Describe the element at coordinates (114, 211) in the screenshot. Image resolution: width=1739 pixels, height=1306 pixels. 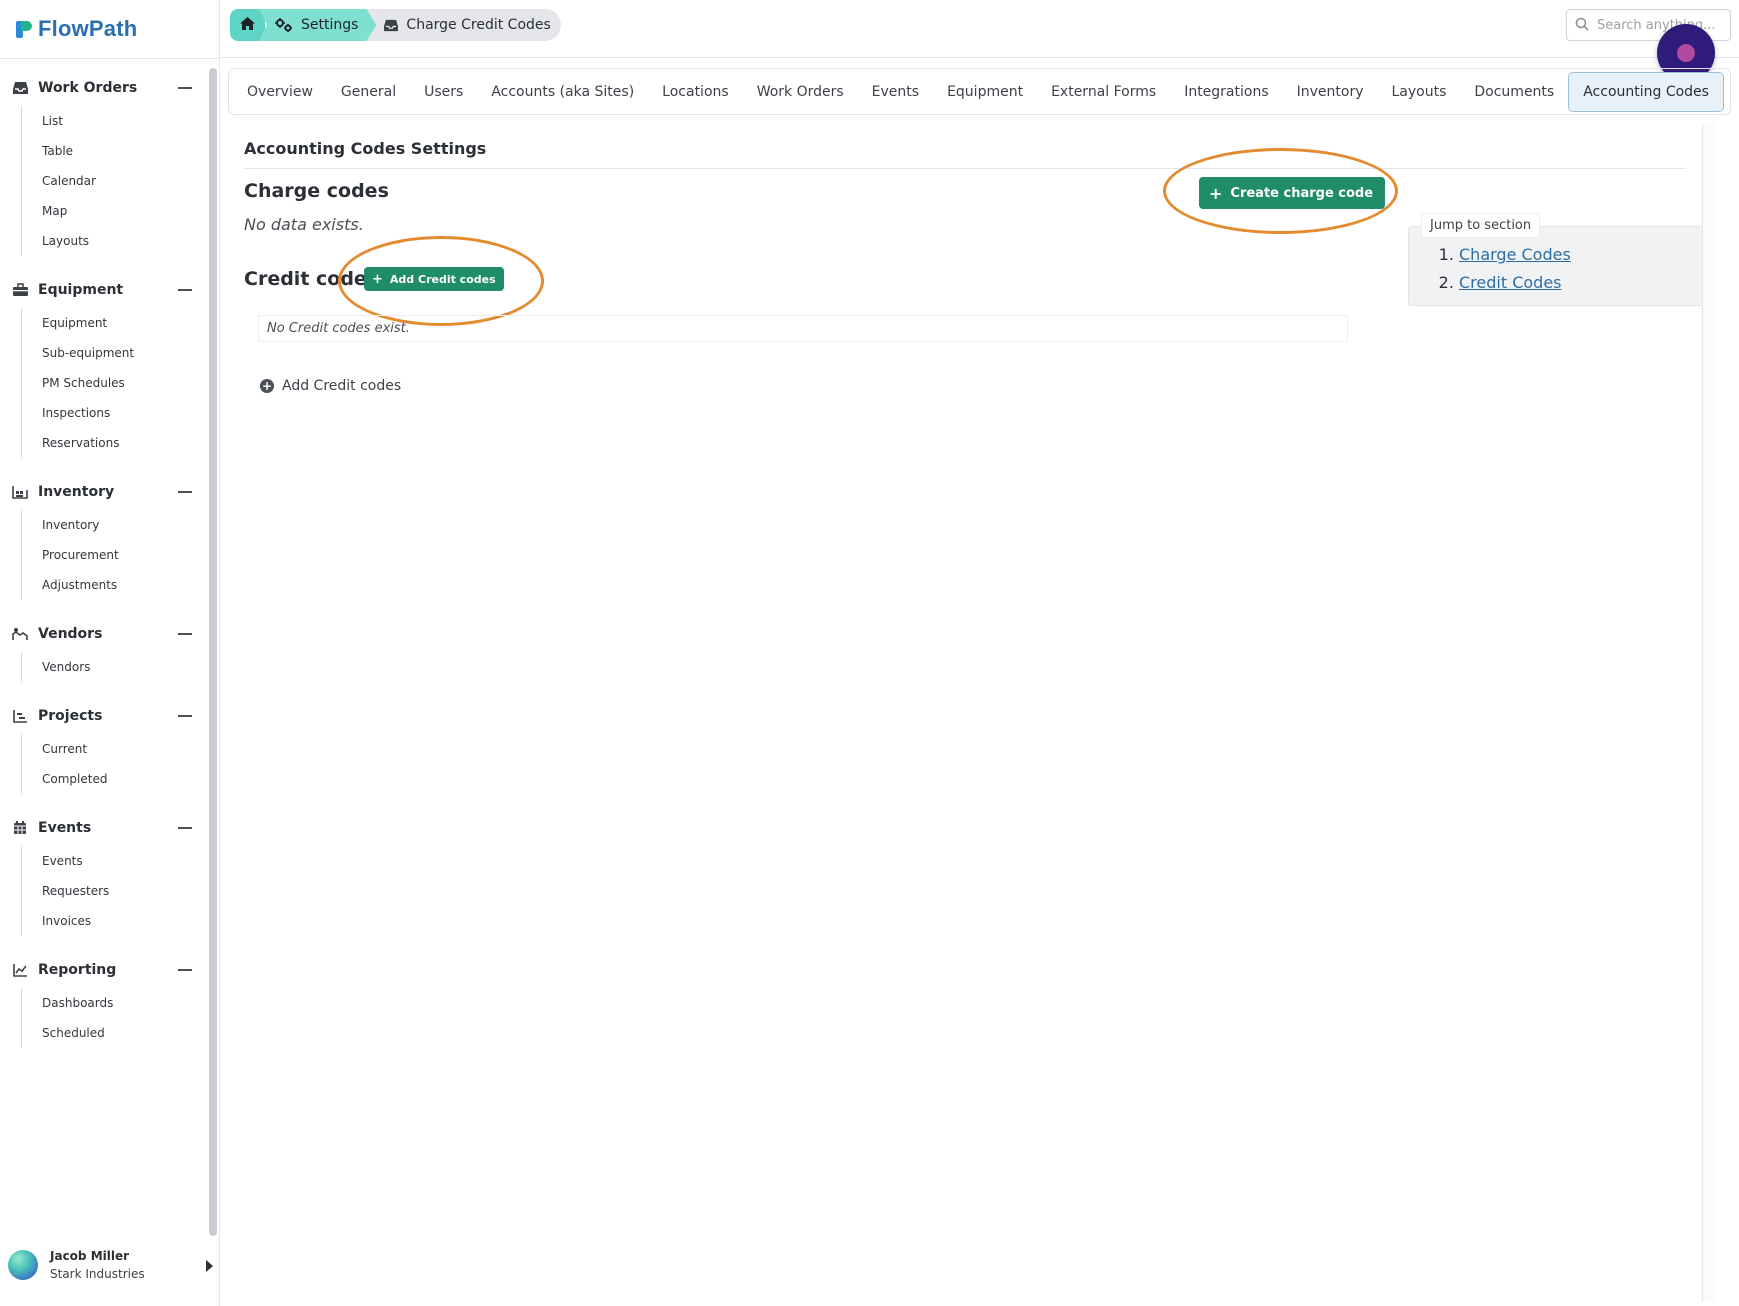
I see `sidebar-item-map: Map` at that location.